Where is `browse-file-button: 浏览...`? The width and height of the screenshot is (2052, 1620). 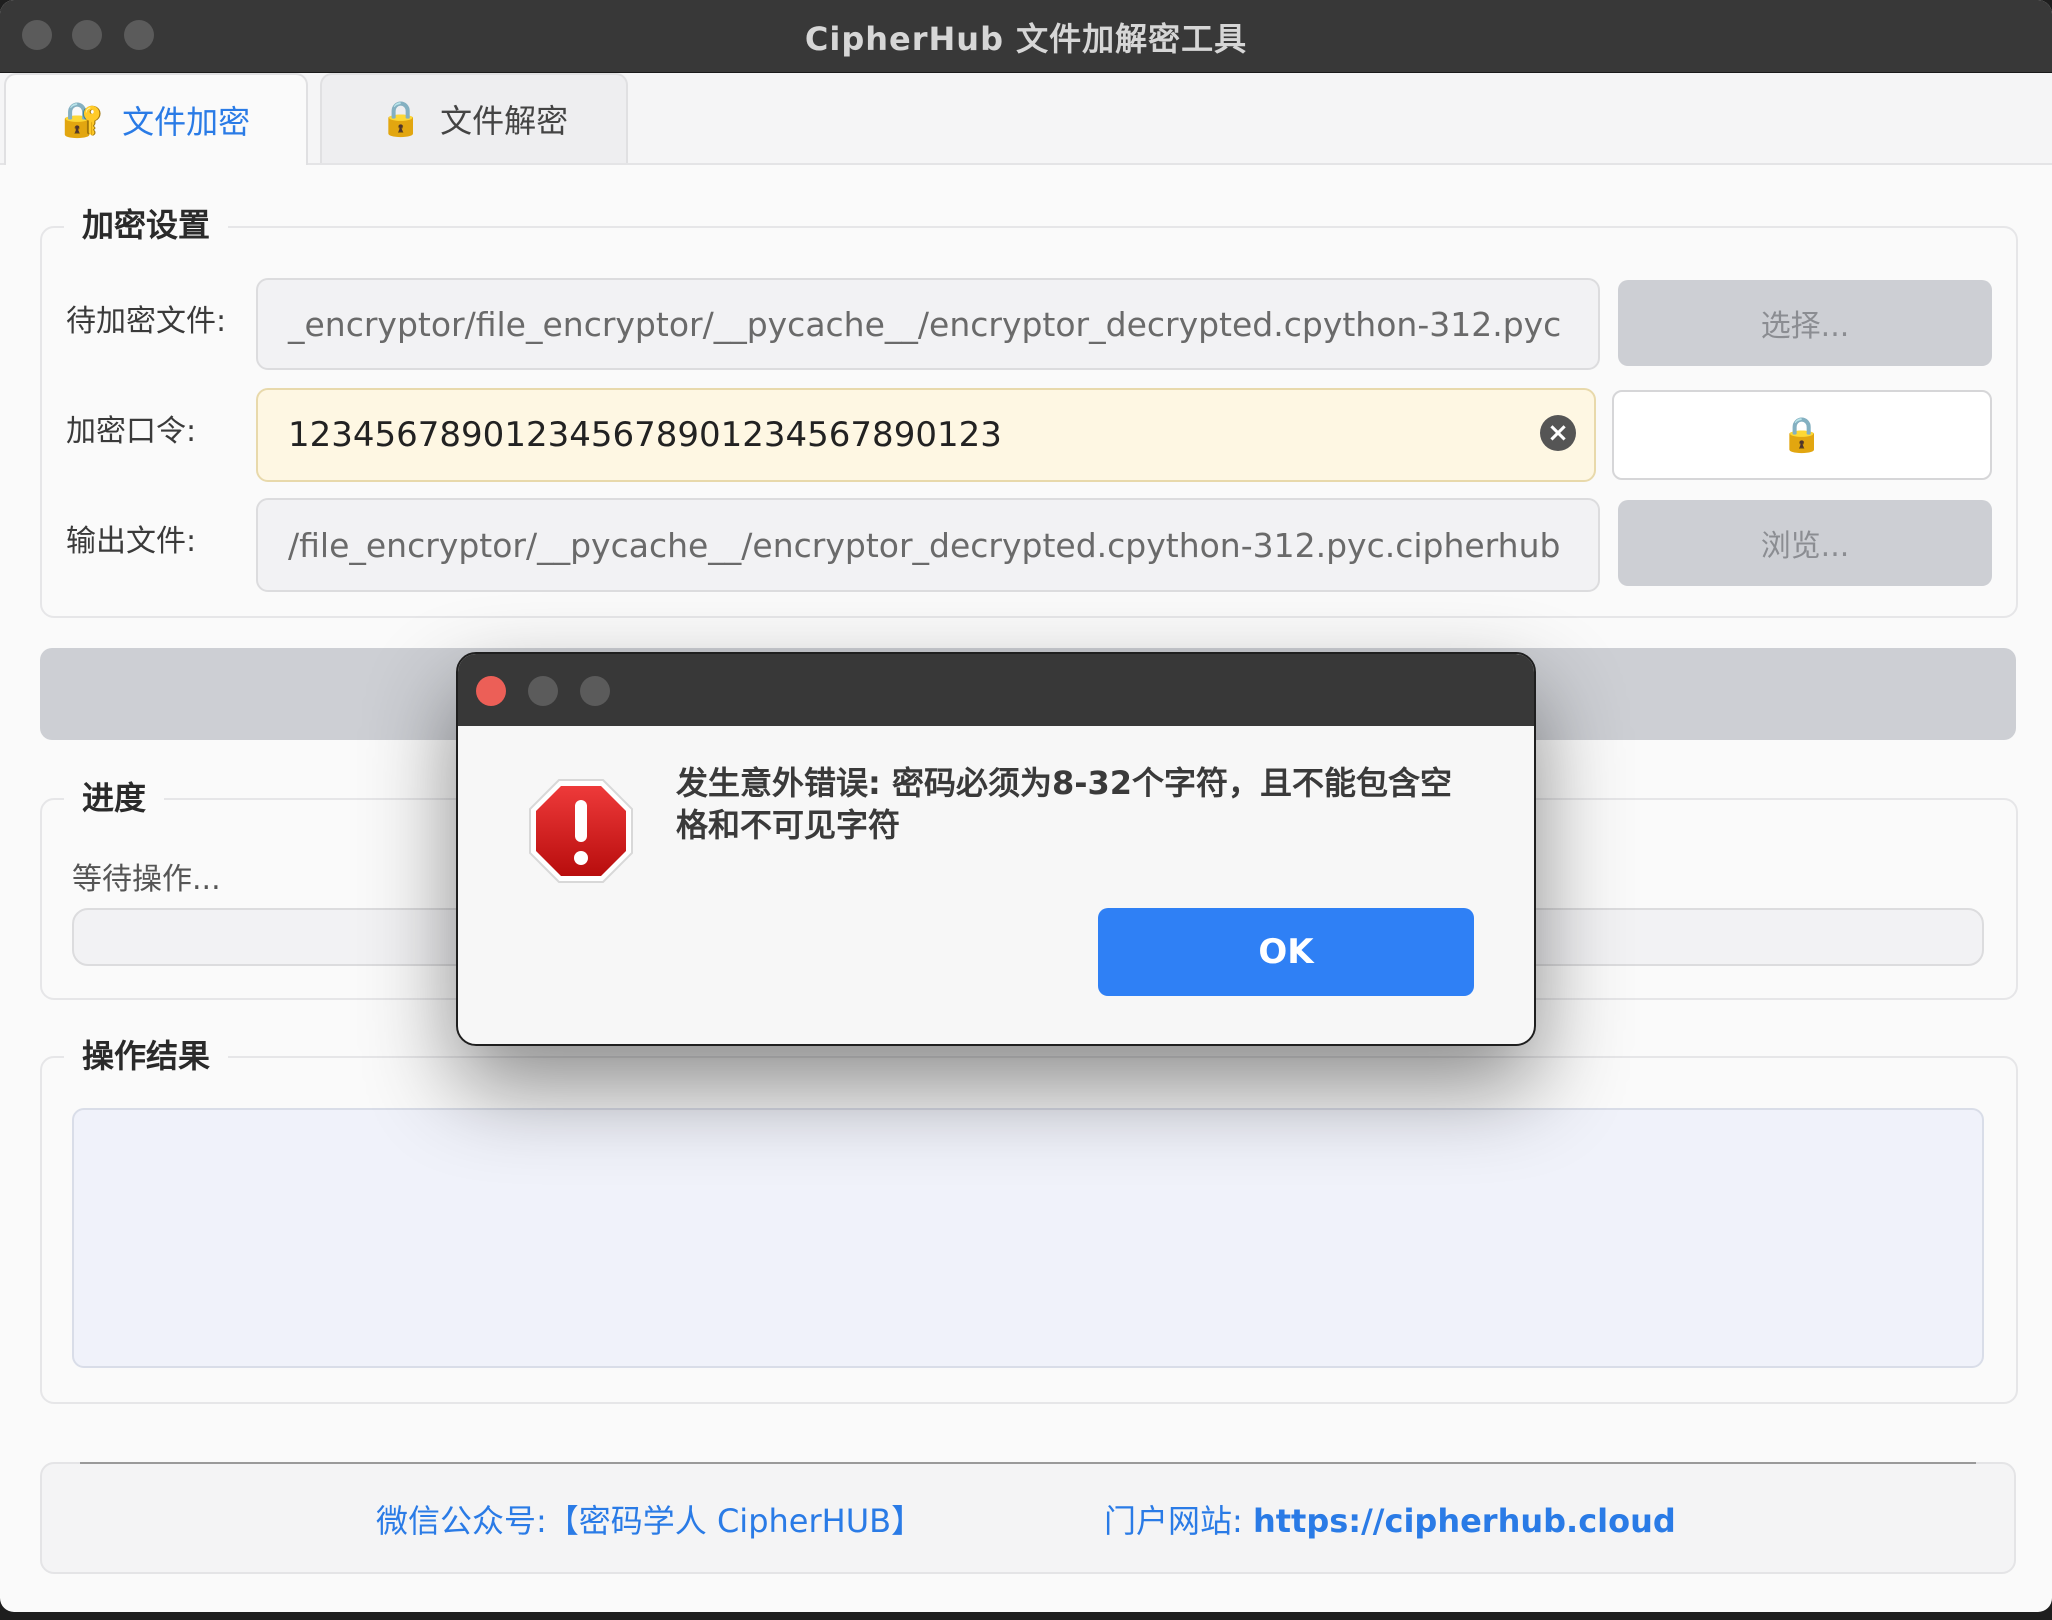 browse-file-button: 浏览... is located at coordinates (1805, 543).